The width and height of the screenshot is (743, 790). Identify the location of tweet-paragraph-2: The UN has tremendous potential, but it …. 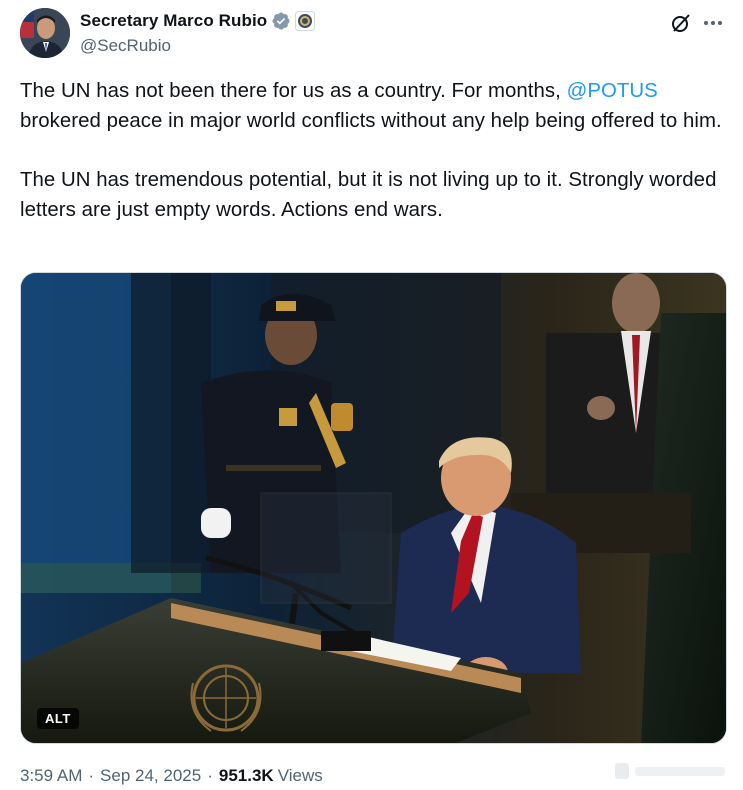
(371, 195).